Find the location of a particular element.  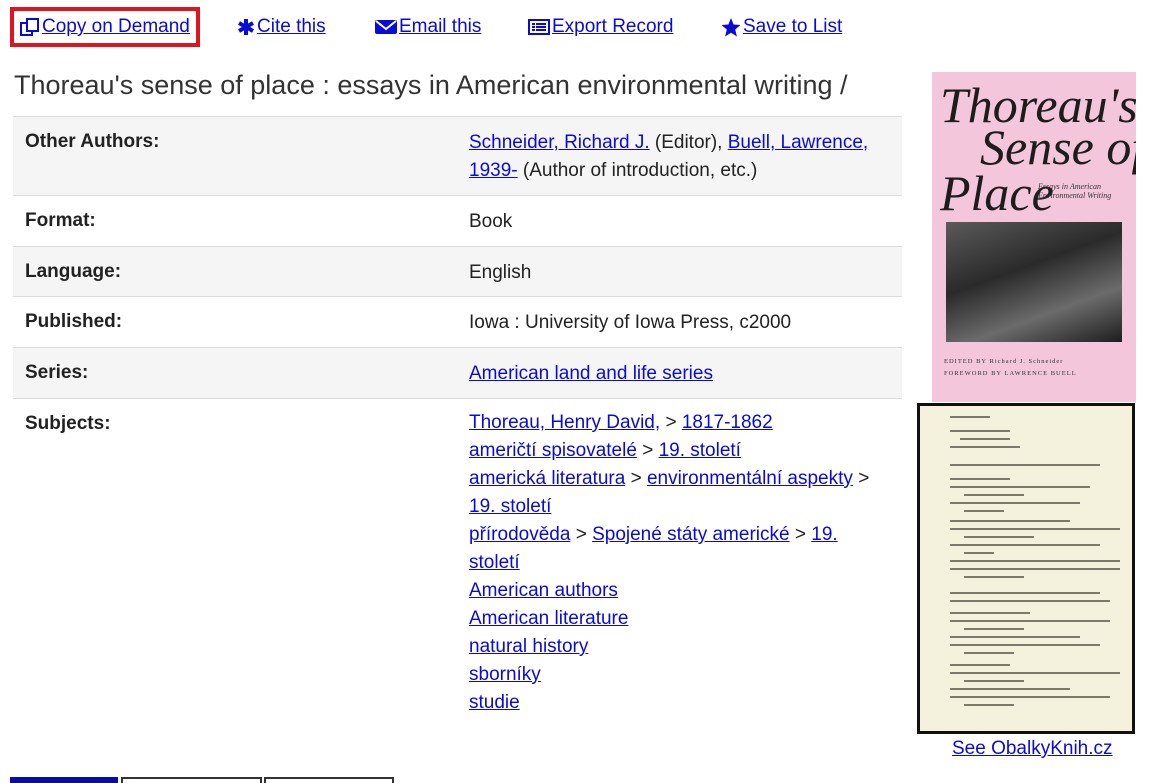

cite-this-link: Cite this is located at coordinates (281, 27).